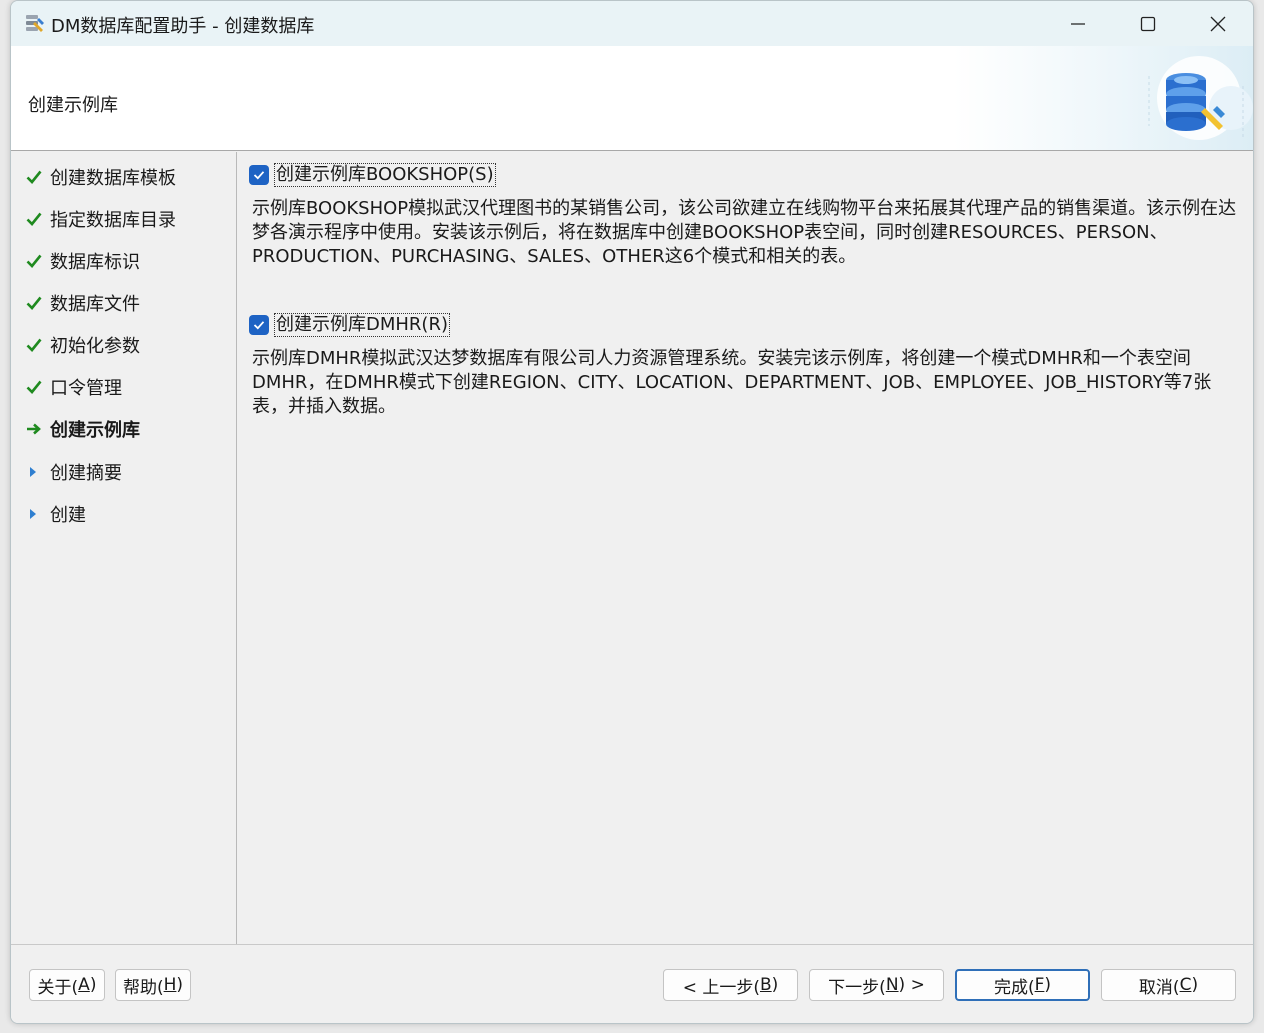 This screenshot has height=1033, width=1264. I want to click on step-item: 初始化参数, so click(83, 345).